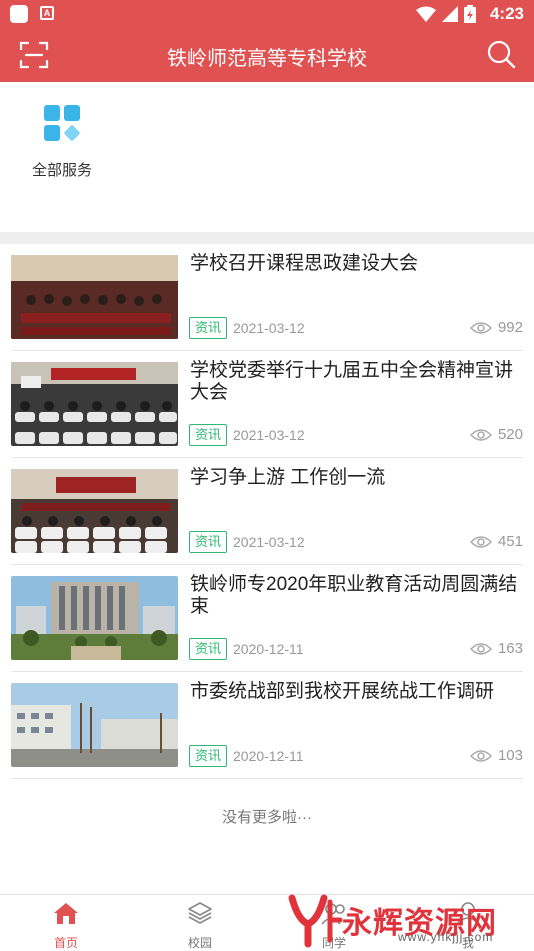 This screenshot has height=951, width=534. Describe the element at coordinates (267, 14) in the screenshot. I see `status-bar: A 4:23` at that location.